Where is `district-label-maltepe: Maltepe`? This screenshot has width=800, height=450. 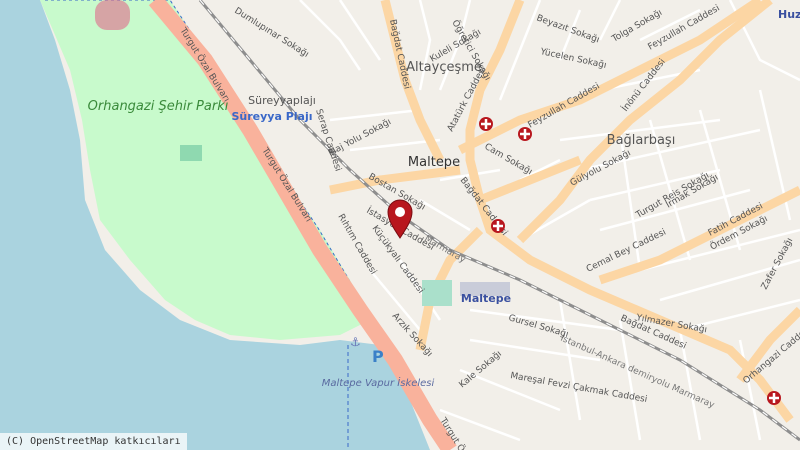
district-label-maltepe: Maltepe is located at coordinates (434, 162).